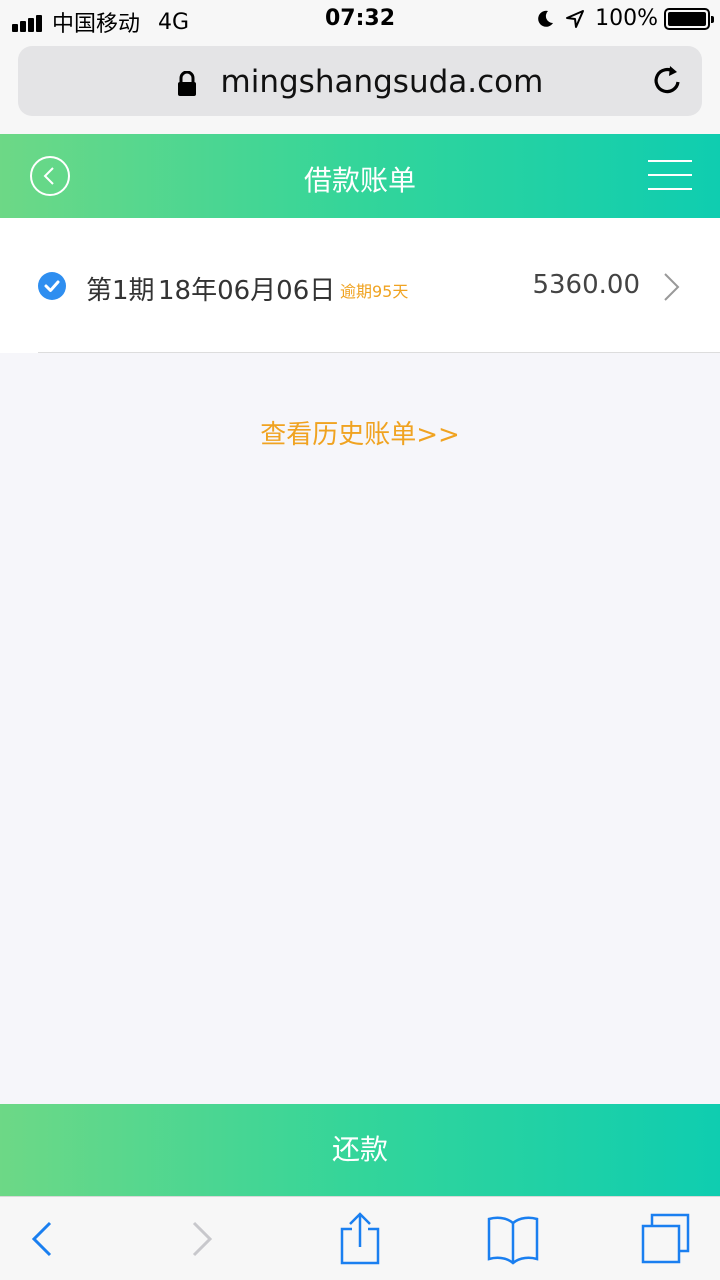 This screenshot has height=1280, width=720. What do you see at coordinates (186, 83) in the screenshot?
I see `lock-icon` at bounding box center [186, 83].